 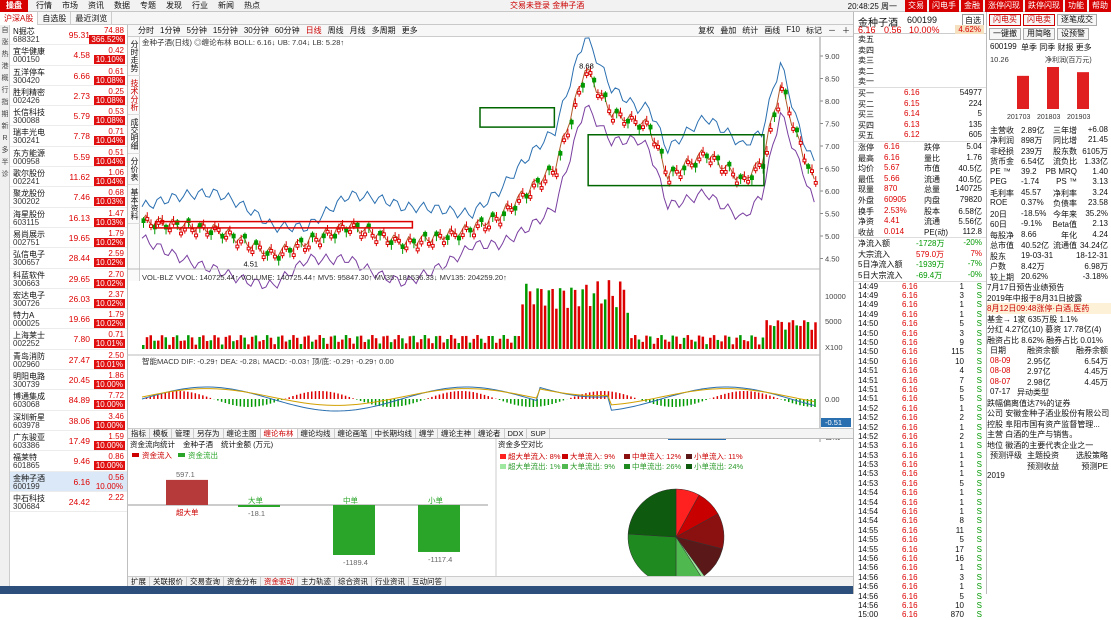 I want to click on chart-tool-button: 统计, so click(x=750, y=30).